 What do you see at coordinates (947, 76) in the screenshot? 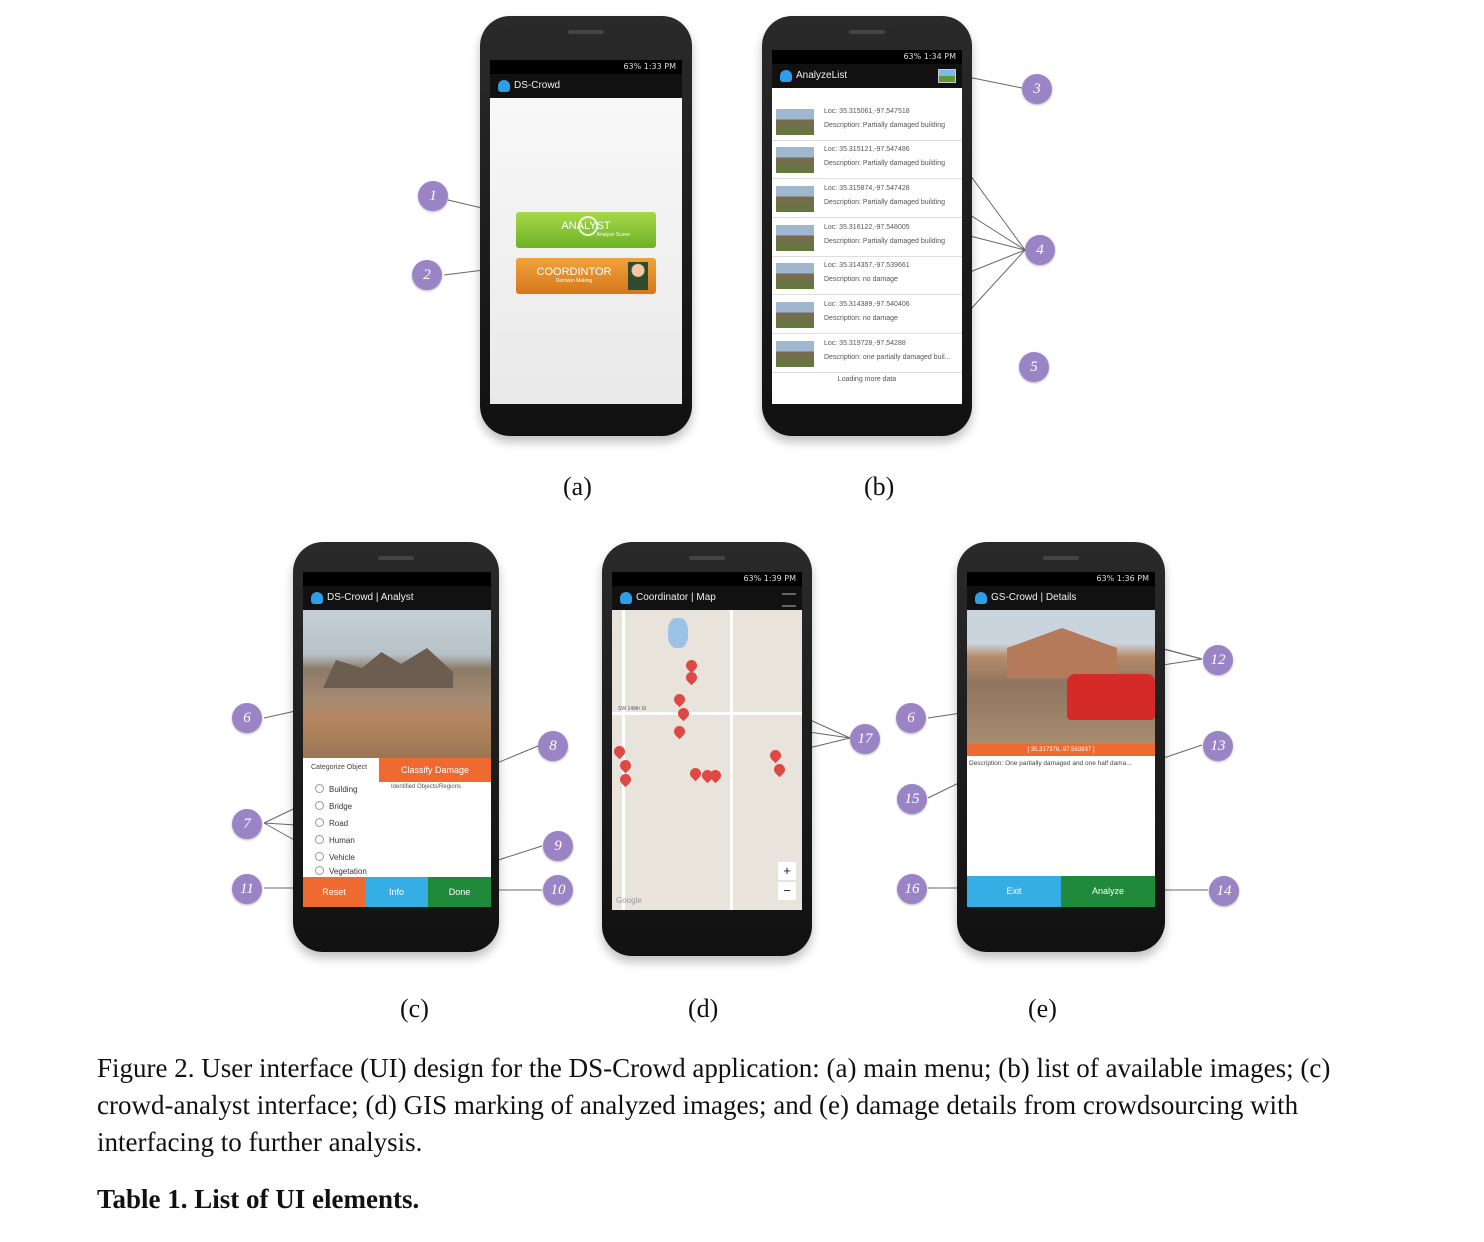
I see `gallery-icon` at bounding box center [947, 76].